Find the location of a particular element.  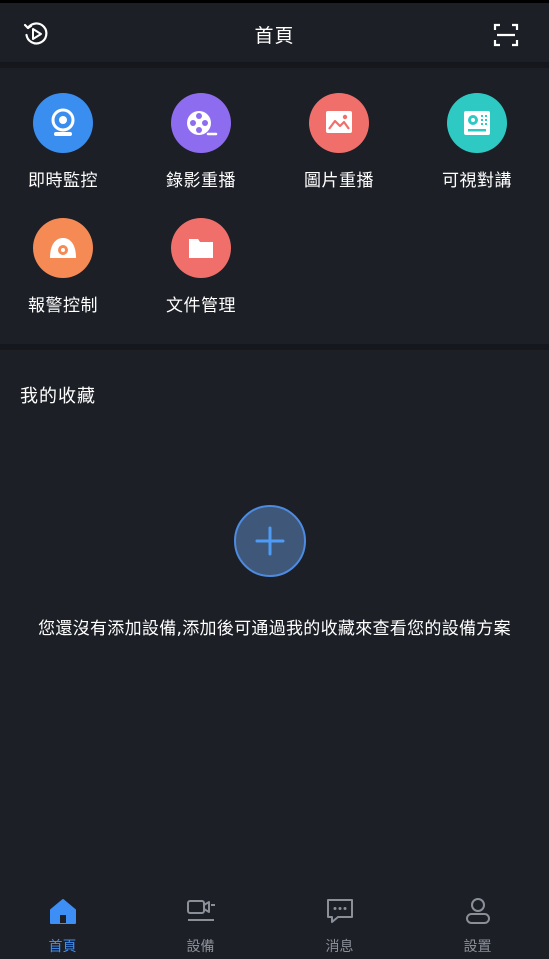

feature-label: 報警控制 is located at coordinates (63, 306).